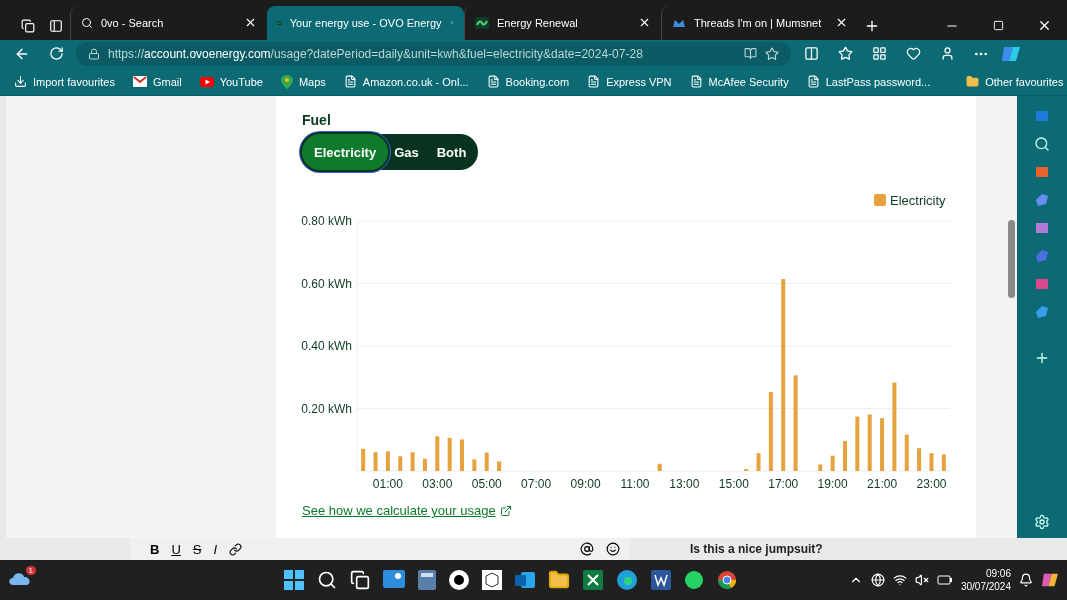 Image resolution: width=1067 pixels, height=600 pixels. I want to click on task-view-icon, so click(360, 580).